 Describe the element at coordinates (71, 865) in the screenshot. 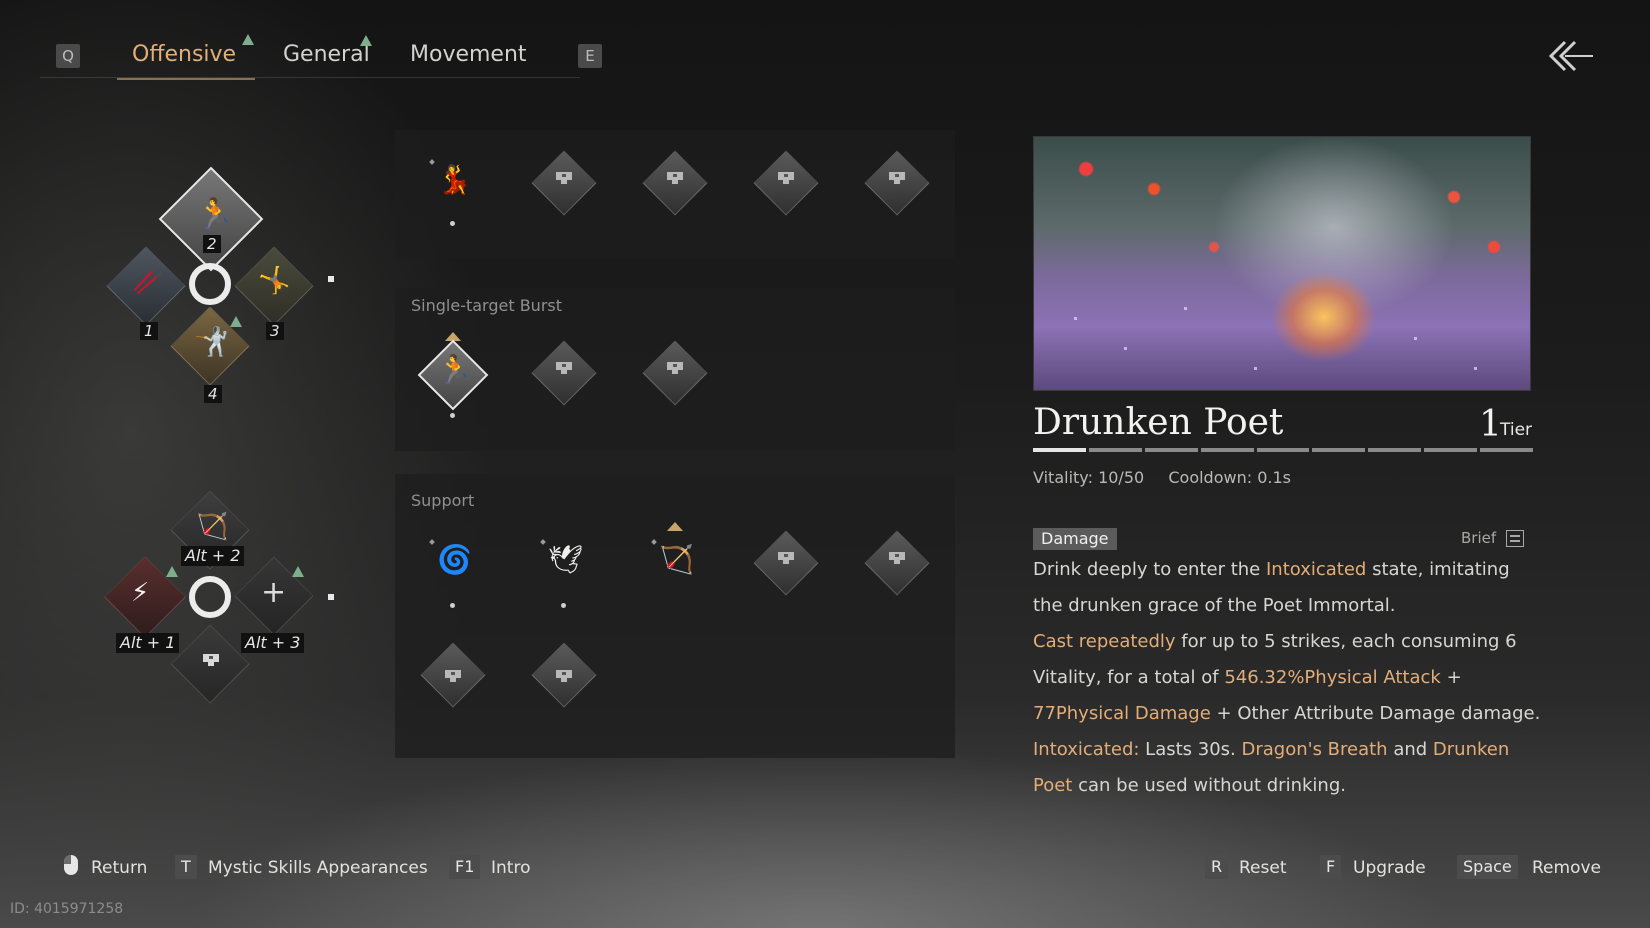

I see `mouse-icon` at that location.